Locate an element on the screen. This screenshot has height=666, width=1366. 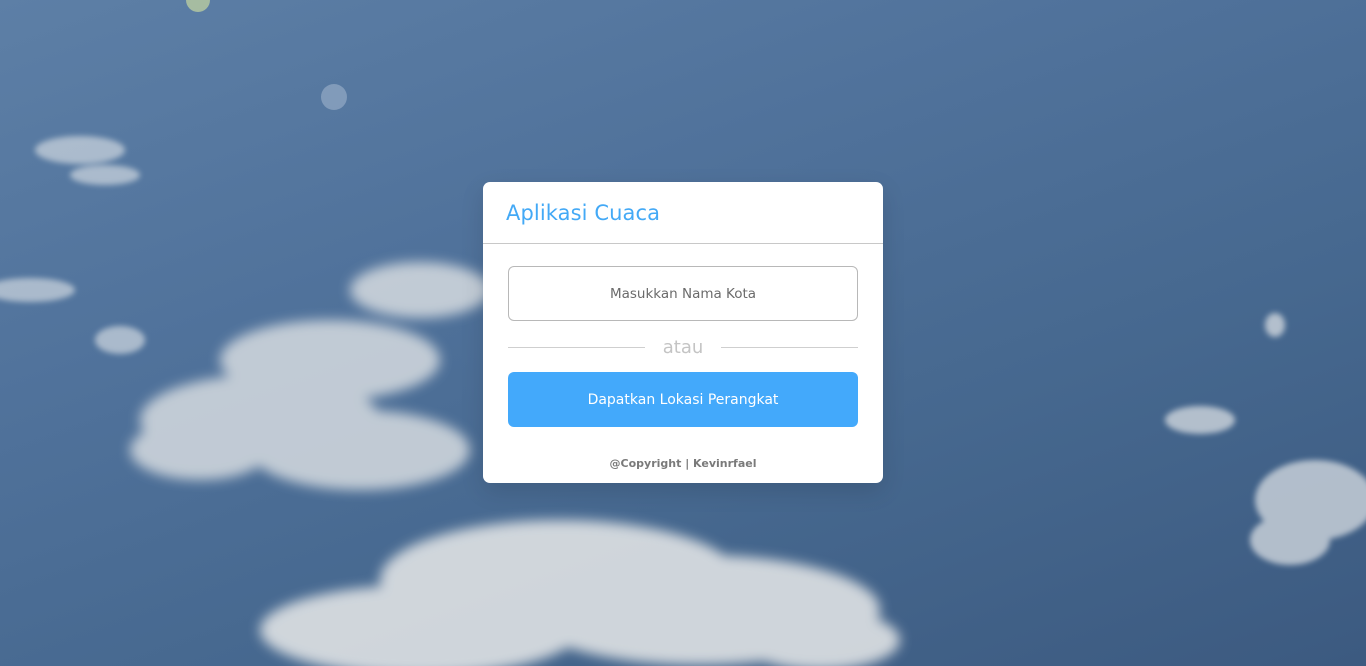
app-title: Aplikasi Cuaca is located at coordinates (583, 212).